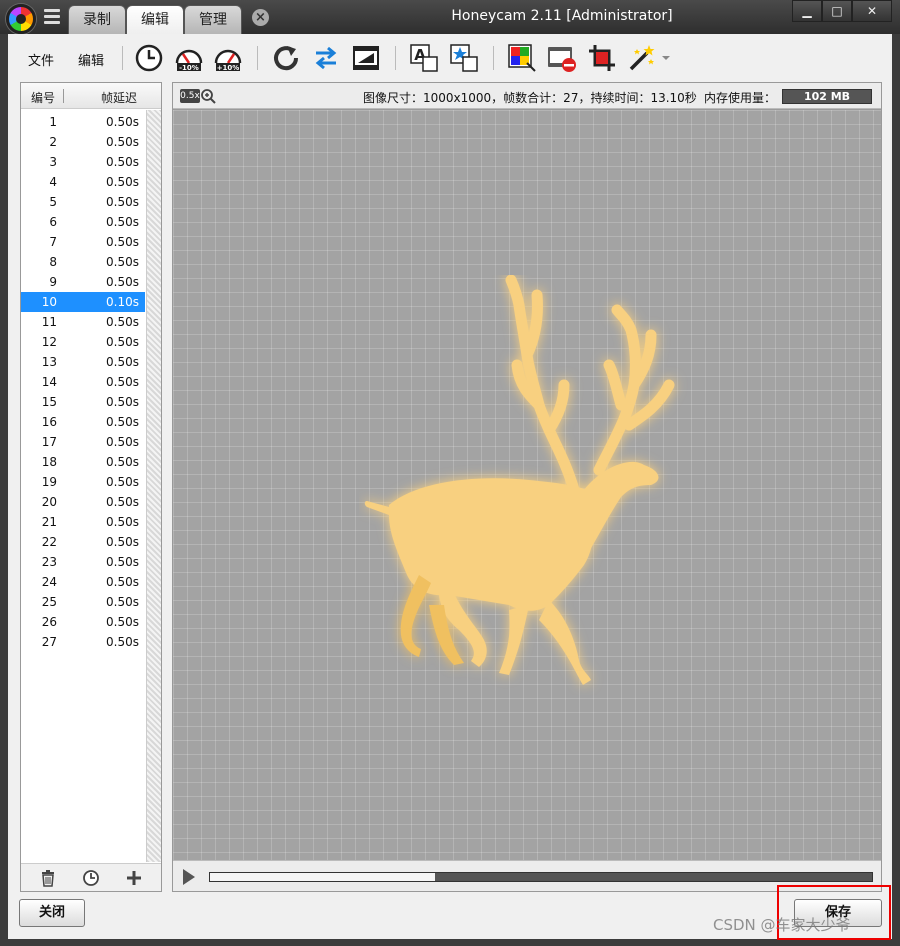 The image size is (900, 946). What do you see at coordinates (53, 282) in the screenshot?
I see `frame-number: 9` at bounding box center [53, 282].